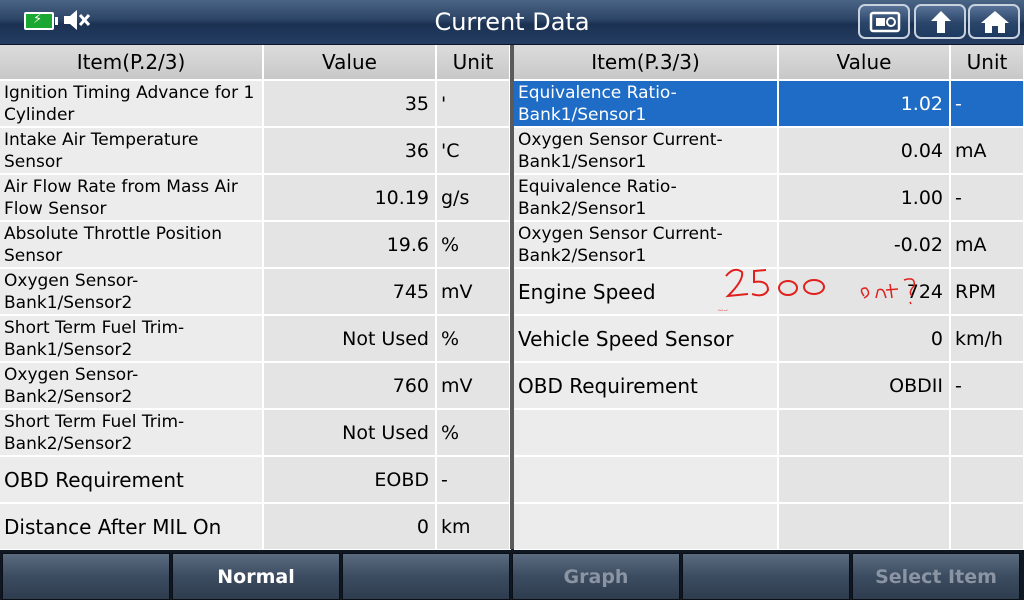  Describe the element at coordinates (132, 245) in the screenshot. I see `item-name: Absolute Throttle Position Sensor` at that location.